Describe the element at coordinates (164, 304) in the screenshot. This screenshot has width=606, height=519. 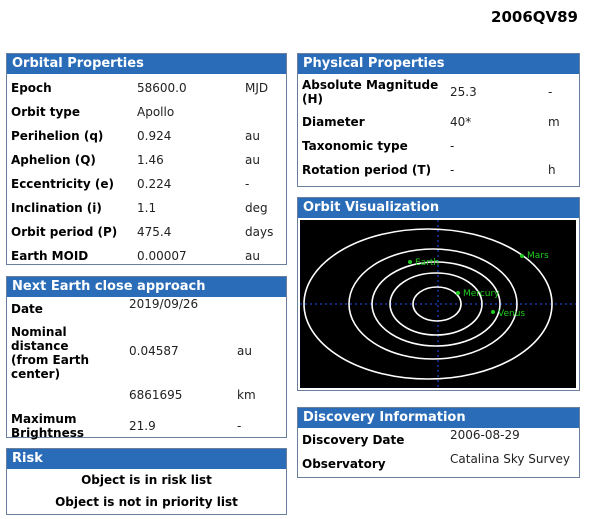
I see `approach-date-value: 2019/09/26` at that location.